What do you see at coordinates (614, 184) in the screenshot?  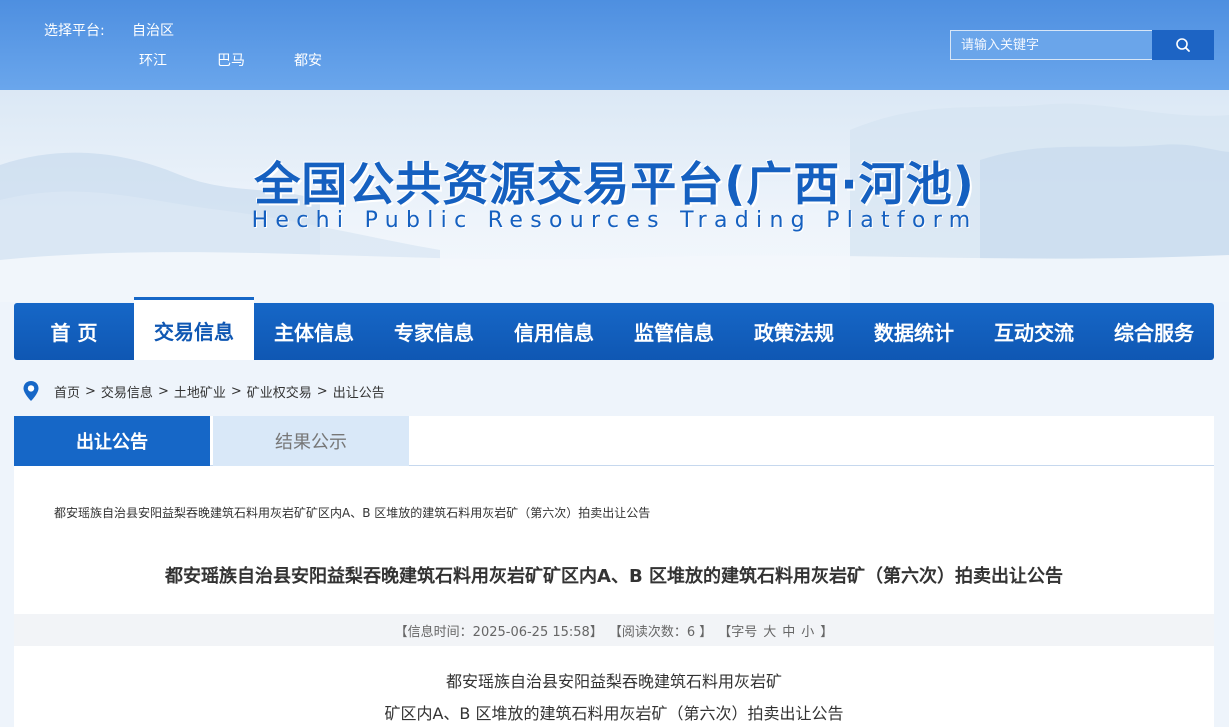 I see `banner-title: 全国公共资源交易平台(广西·河池)` at bounding box center [614, 184].